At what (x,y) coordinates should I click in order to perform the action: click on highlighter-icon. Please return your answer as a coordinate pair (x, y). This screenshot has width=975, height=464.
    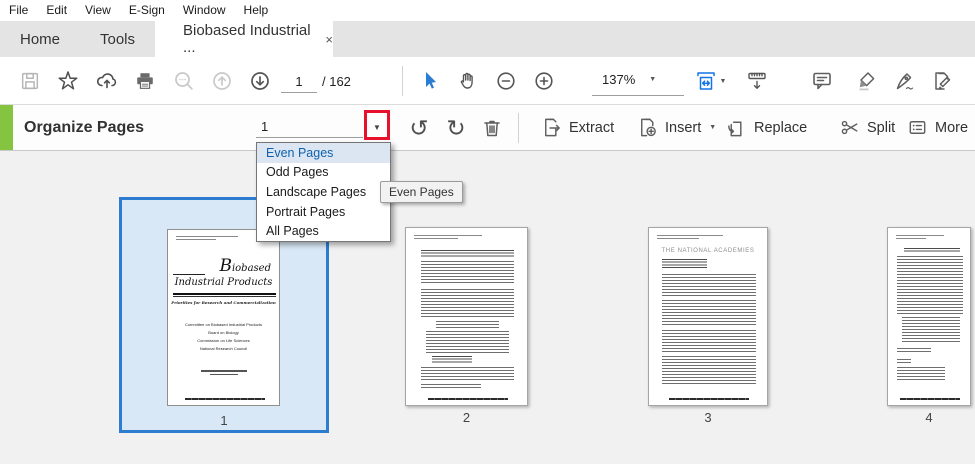
    Looking at the image, I should click on (866, 81).